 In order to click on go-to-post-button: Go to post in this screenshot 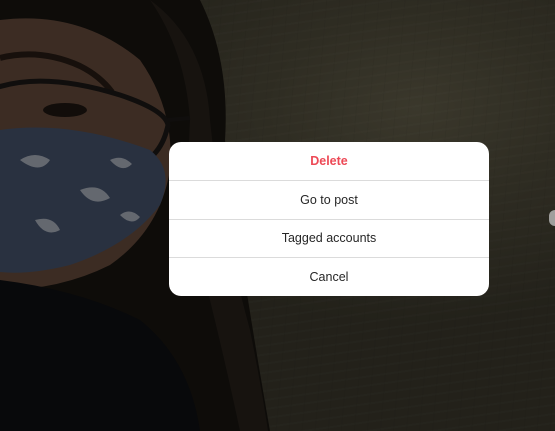, I will do `click(329, 199)`.